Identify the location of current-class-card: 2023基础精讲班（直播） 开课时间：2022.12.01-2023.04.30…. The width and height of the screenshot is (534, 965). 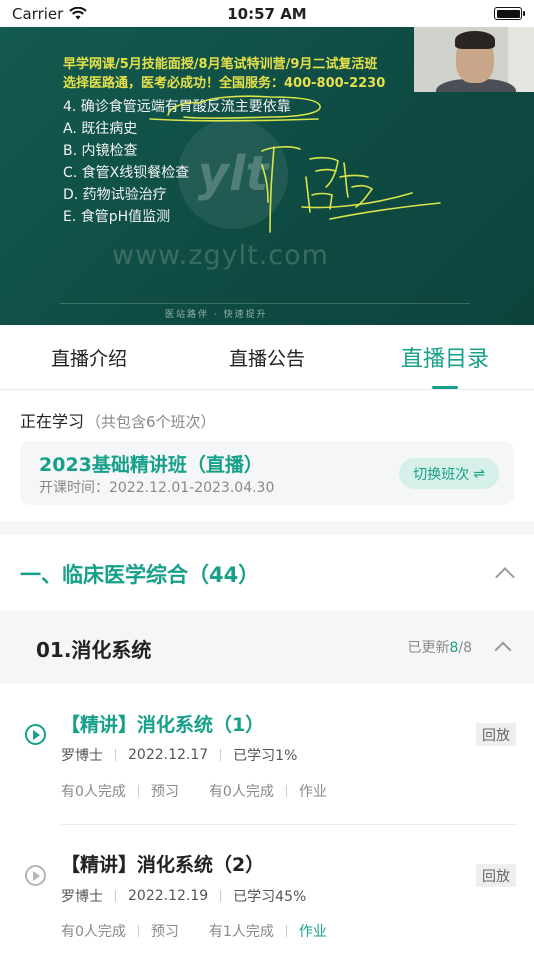
(267, 473).